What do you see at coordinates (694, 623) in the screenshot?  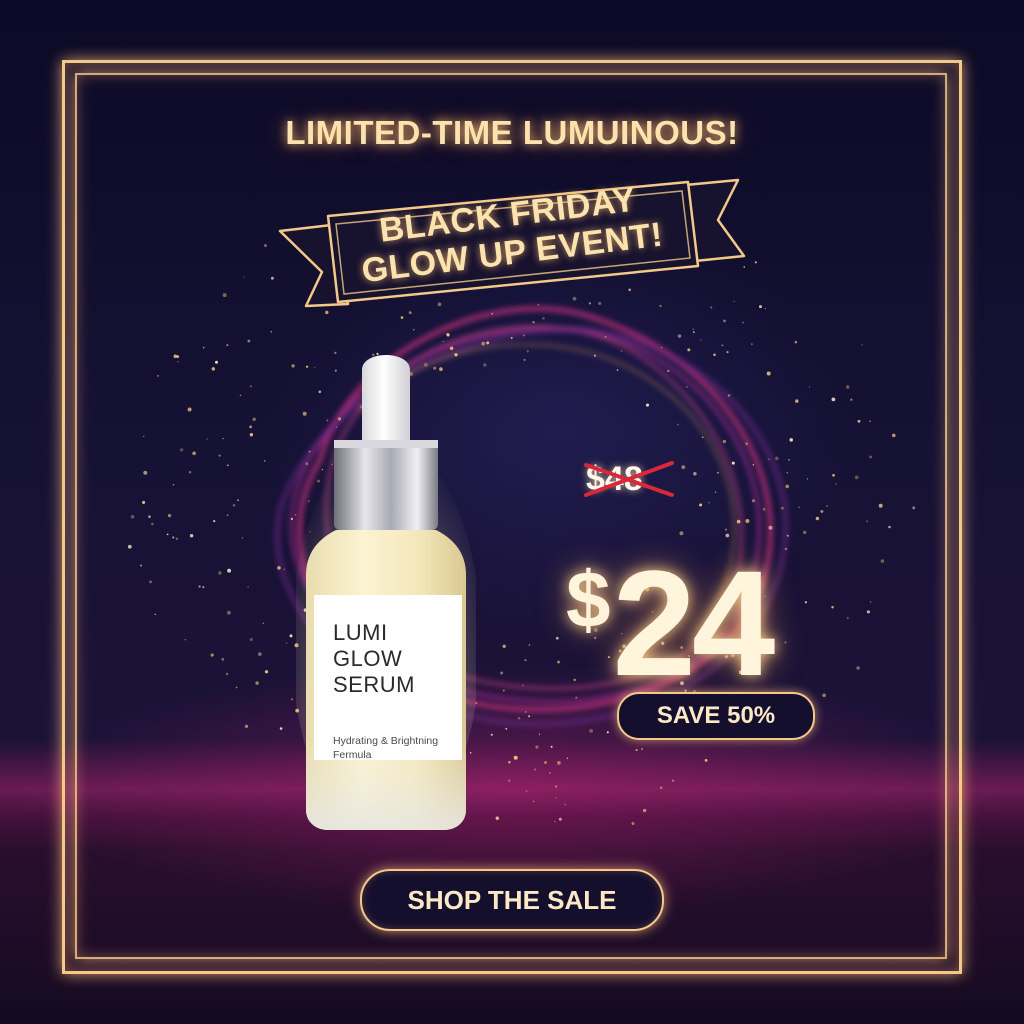 I see `sale-price-amount: 24` at bounding box center [694, 623].